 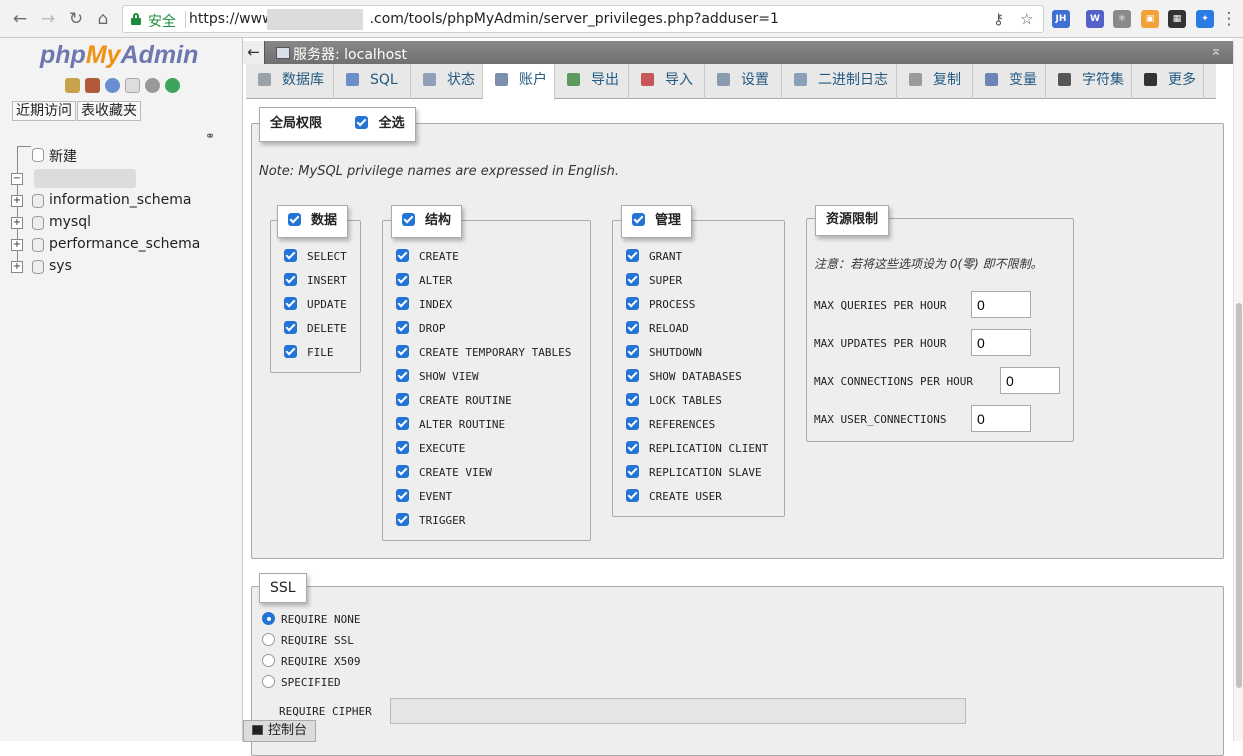 I want to click on tab-database: 数据库, so click(x=290, y=81).